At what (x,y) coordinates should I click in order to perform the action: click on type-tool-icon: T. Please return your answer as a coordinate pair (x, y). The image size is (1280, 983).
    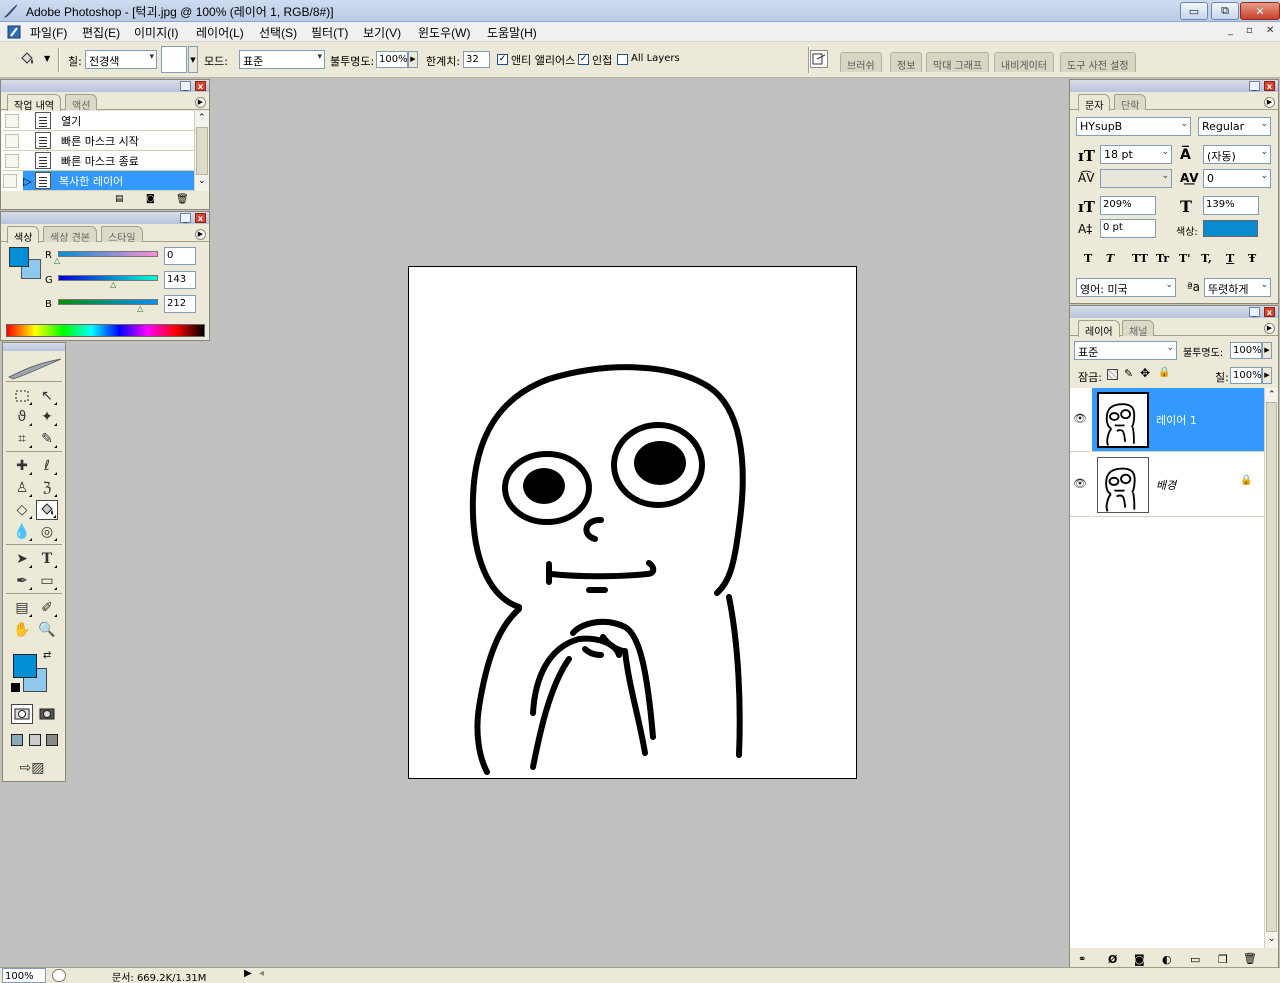
    Looking at the image, I should click on (47, 559).